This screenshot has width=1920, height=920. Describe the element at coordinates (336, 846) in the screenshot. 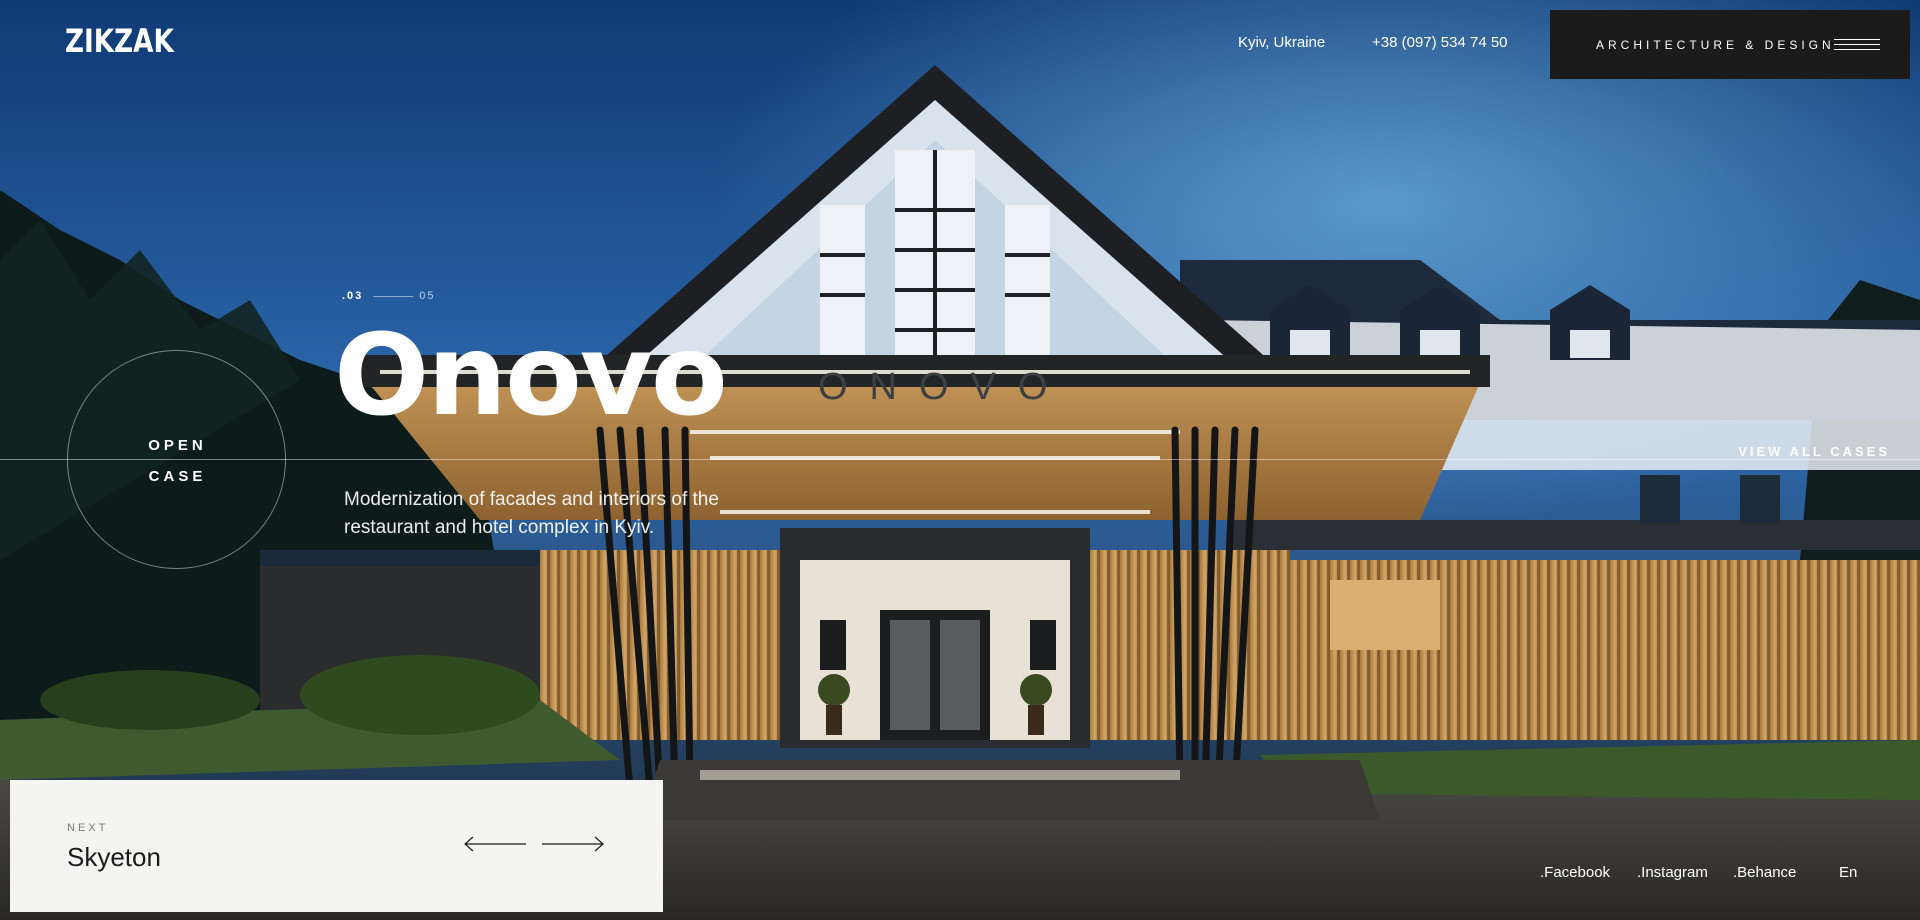

I see `next-case-card: NEXT Skyeton` at that location.